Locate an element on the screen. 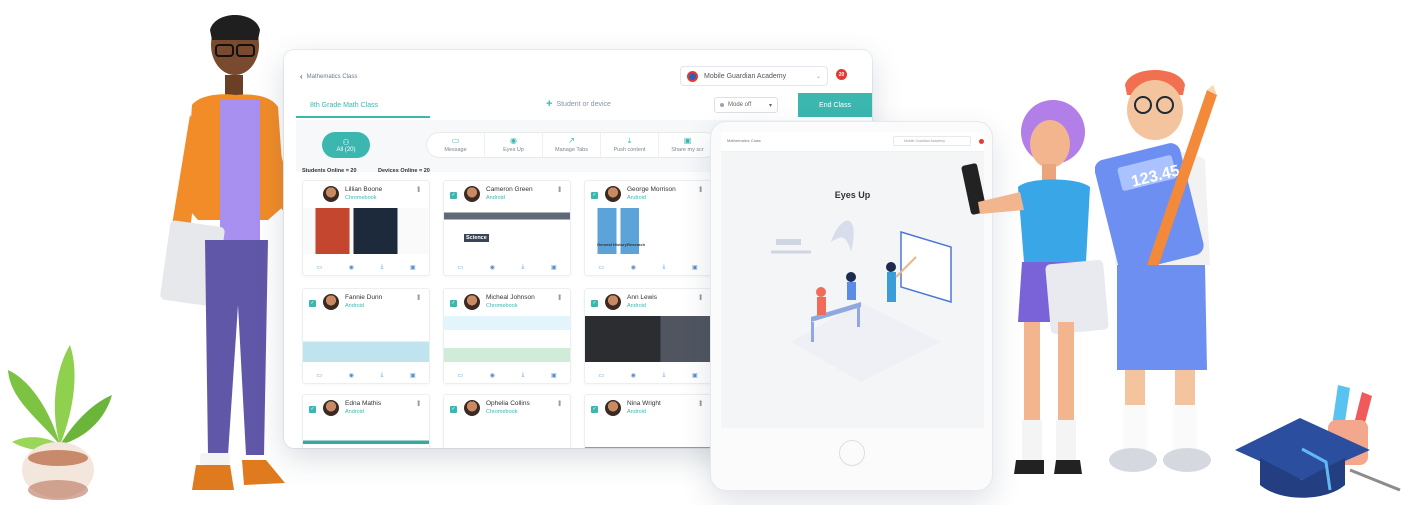 This screenshot has width=1405, height=505. notification-badge: 20 is located at coordinates (841, 74).